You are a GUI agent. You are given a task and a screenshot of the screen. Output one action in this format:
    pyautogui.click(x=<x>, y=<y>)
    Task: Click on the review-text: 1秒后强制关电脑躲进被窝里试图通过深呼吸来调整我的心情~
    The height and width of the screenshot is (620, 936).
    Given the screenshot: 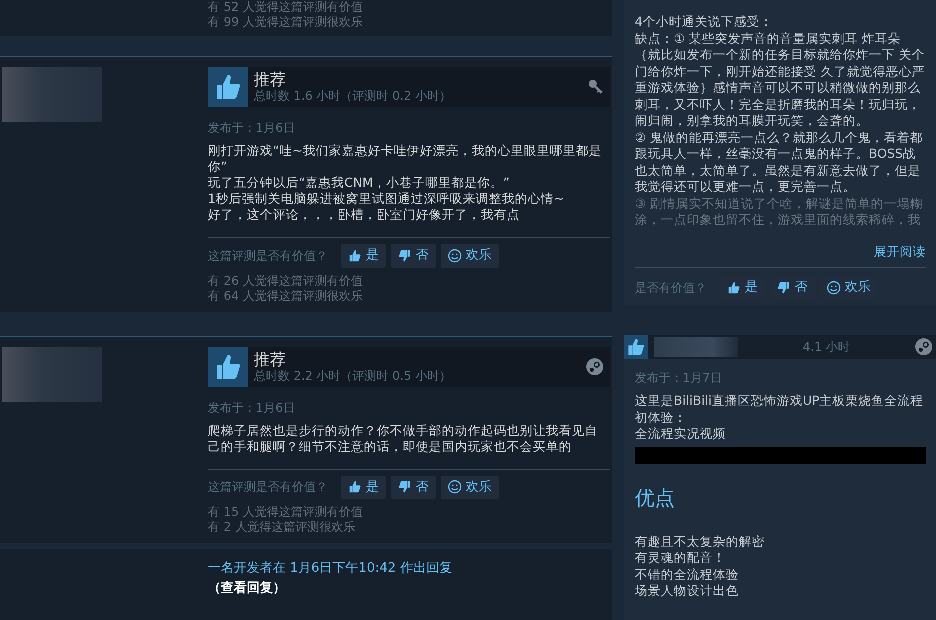 What is the action you would take?
    pyautogui.click(x=387, y=199)
    